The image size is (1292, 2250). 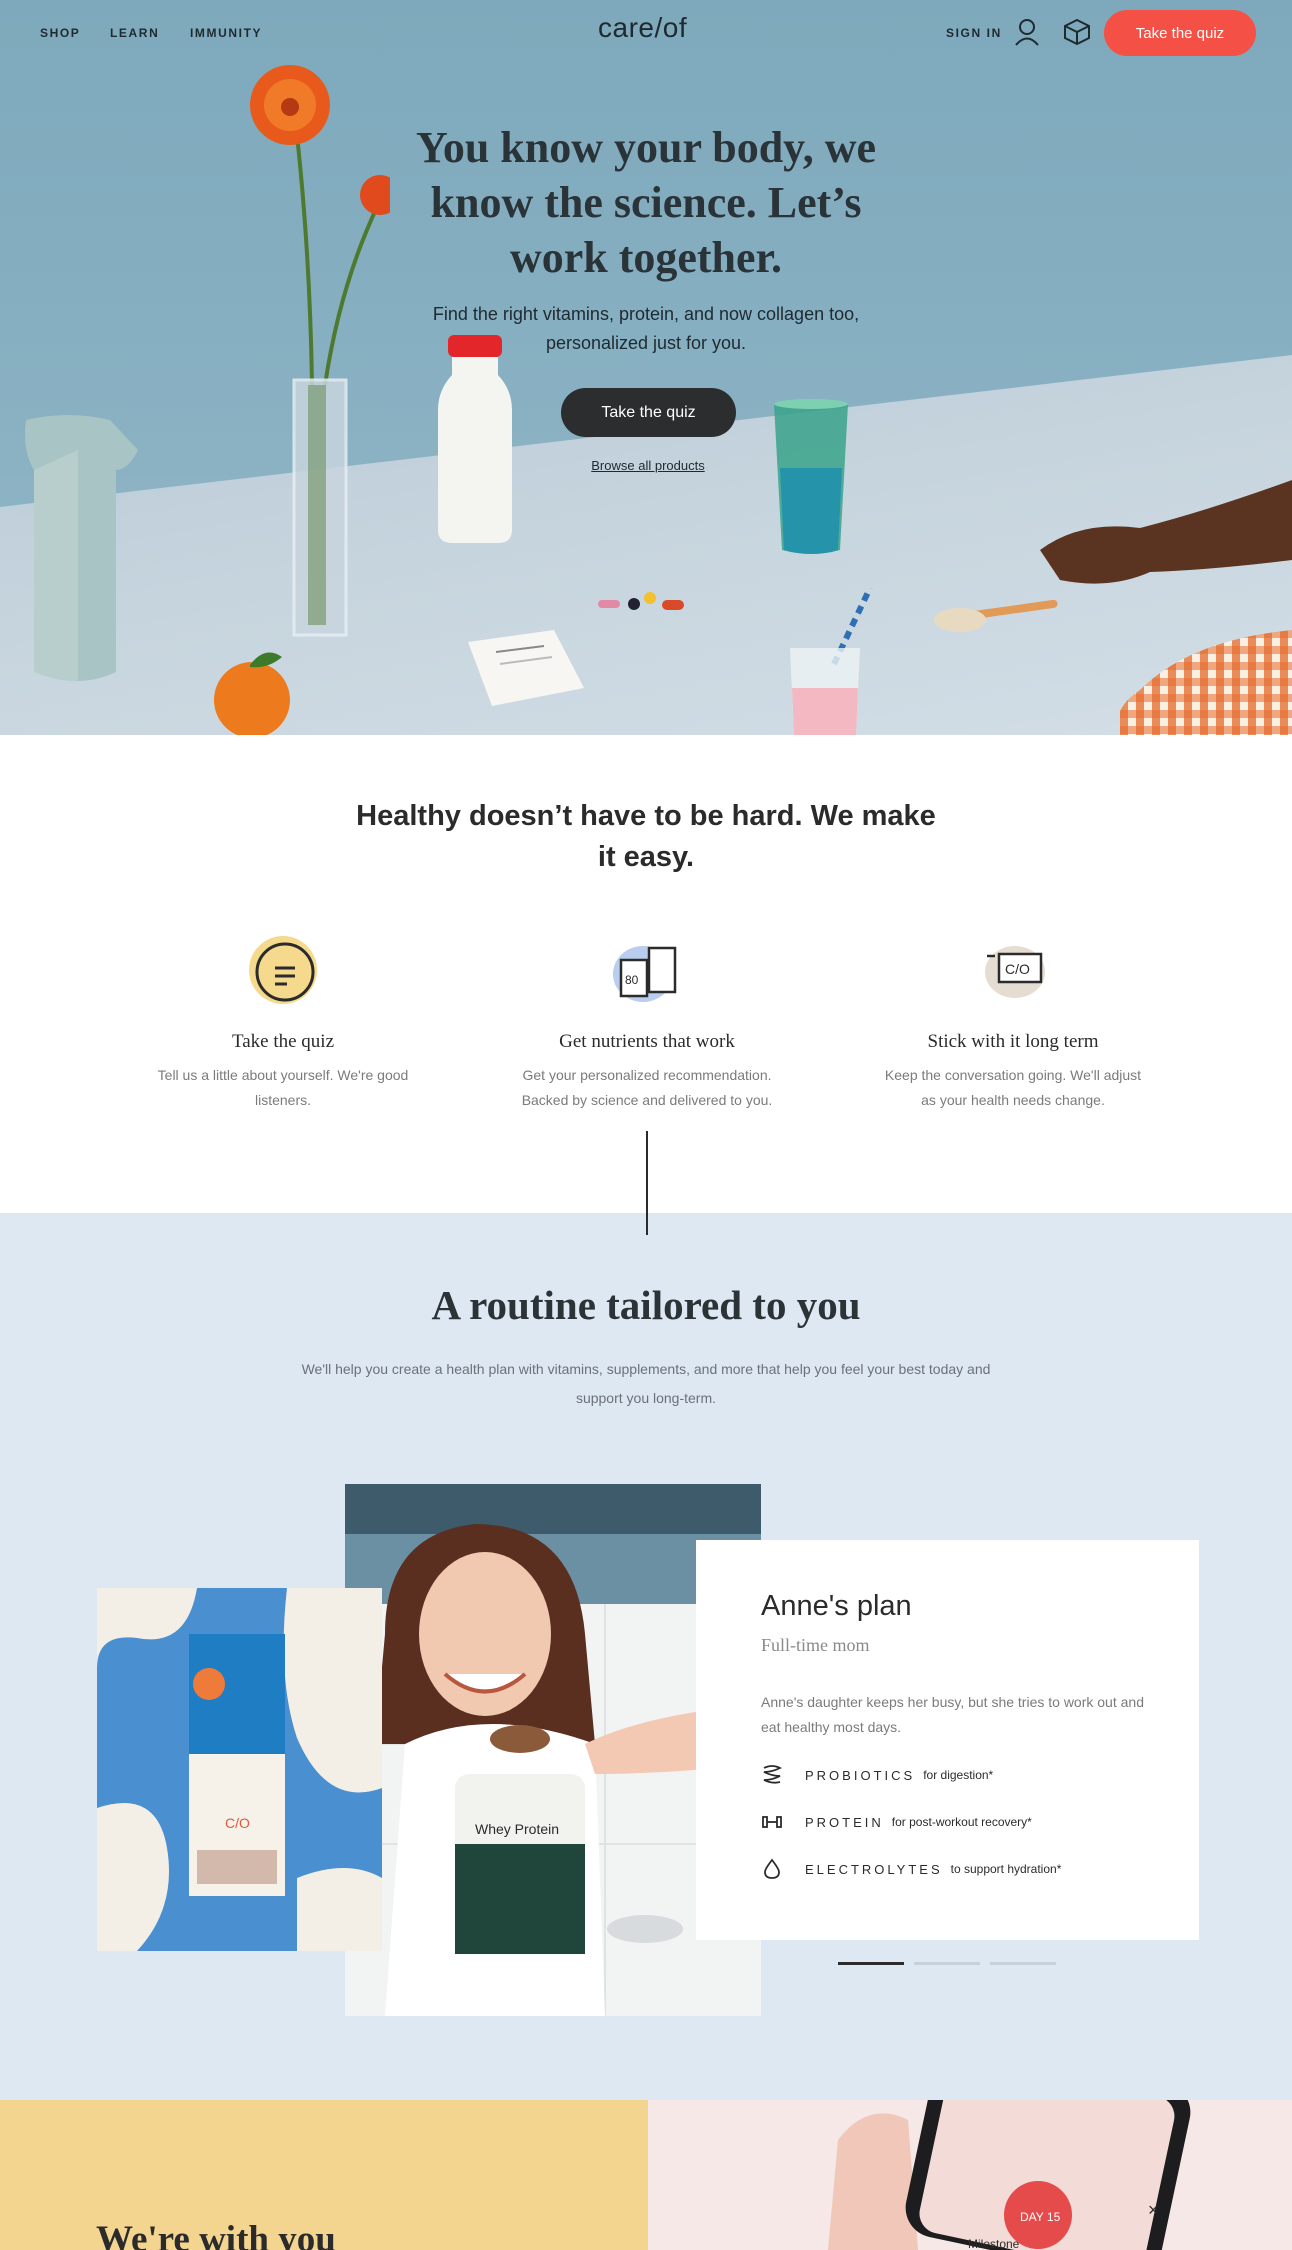 I want to click on flower-vase-image, so click(x=320, y=351).